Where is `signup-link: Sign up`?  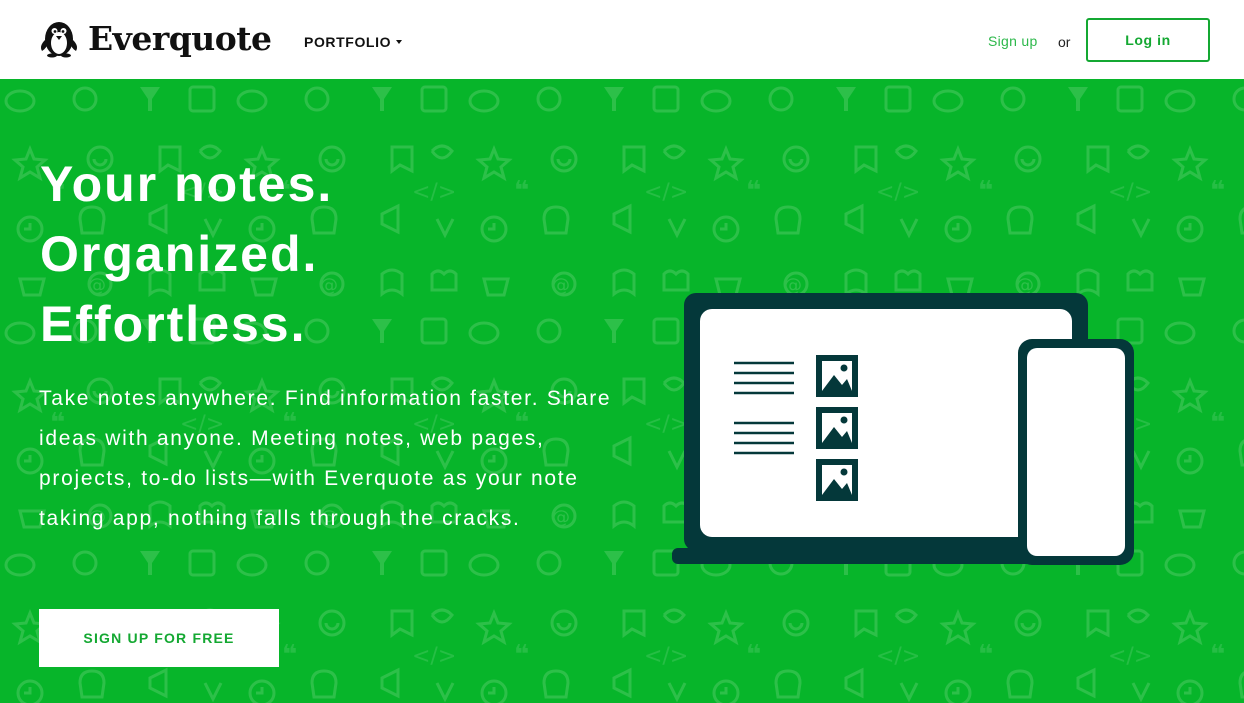
signup-link: Sign up is located at coordinates (1013, 41).